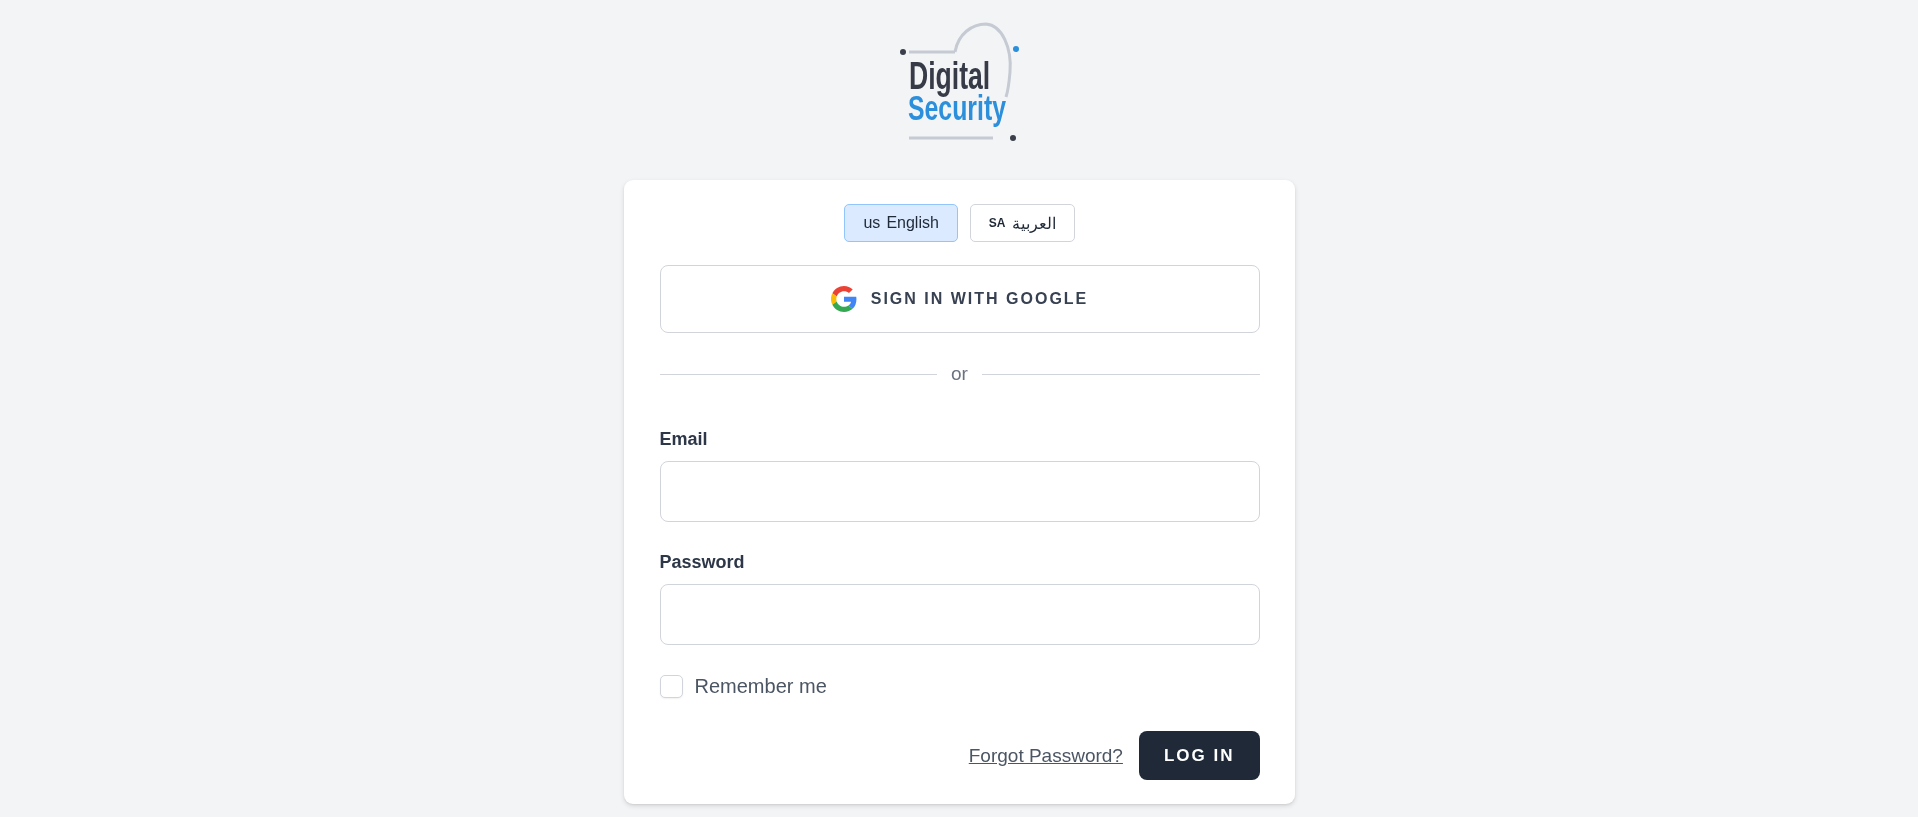  I want to click on divider-text: or, so click(959, 374).